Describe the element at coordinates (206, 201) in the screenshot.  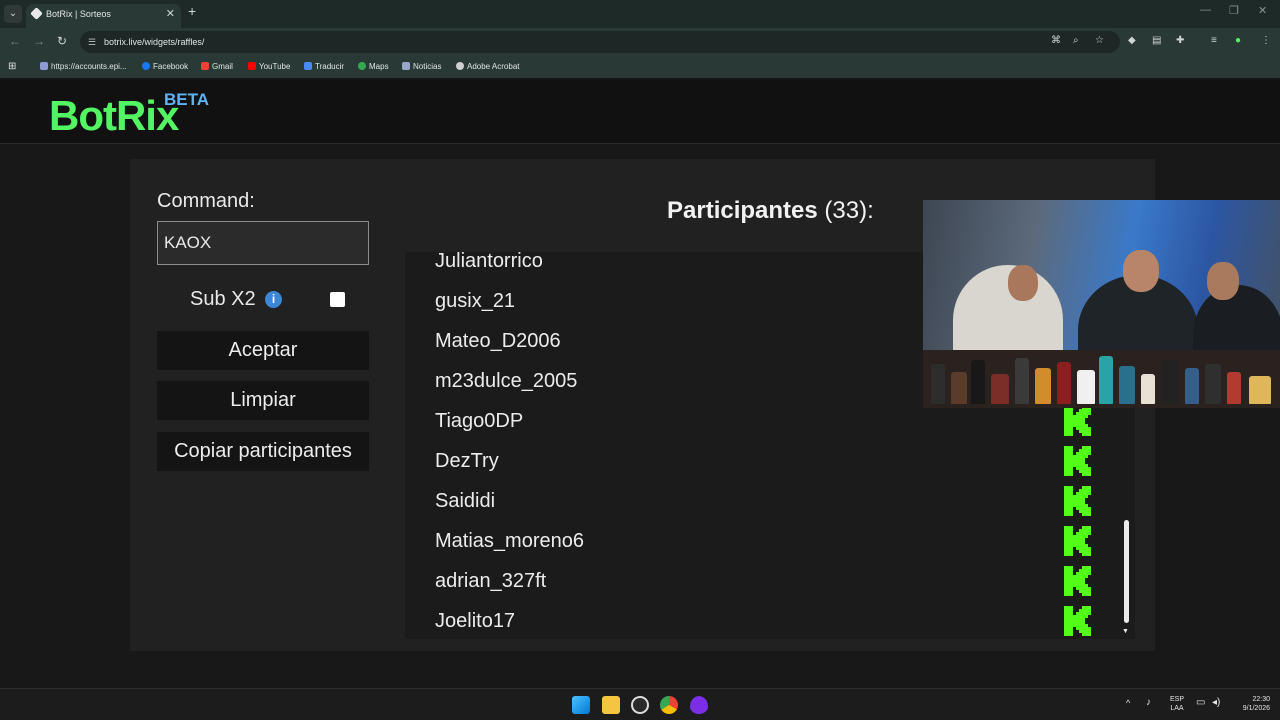
I see `command-label: Command:` at that location.